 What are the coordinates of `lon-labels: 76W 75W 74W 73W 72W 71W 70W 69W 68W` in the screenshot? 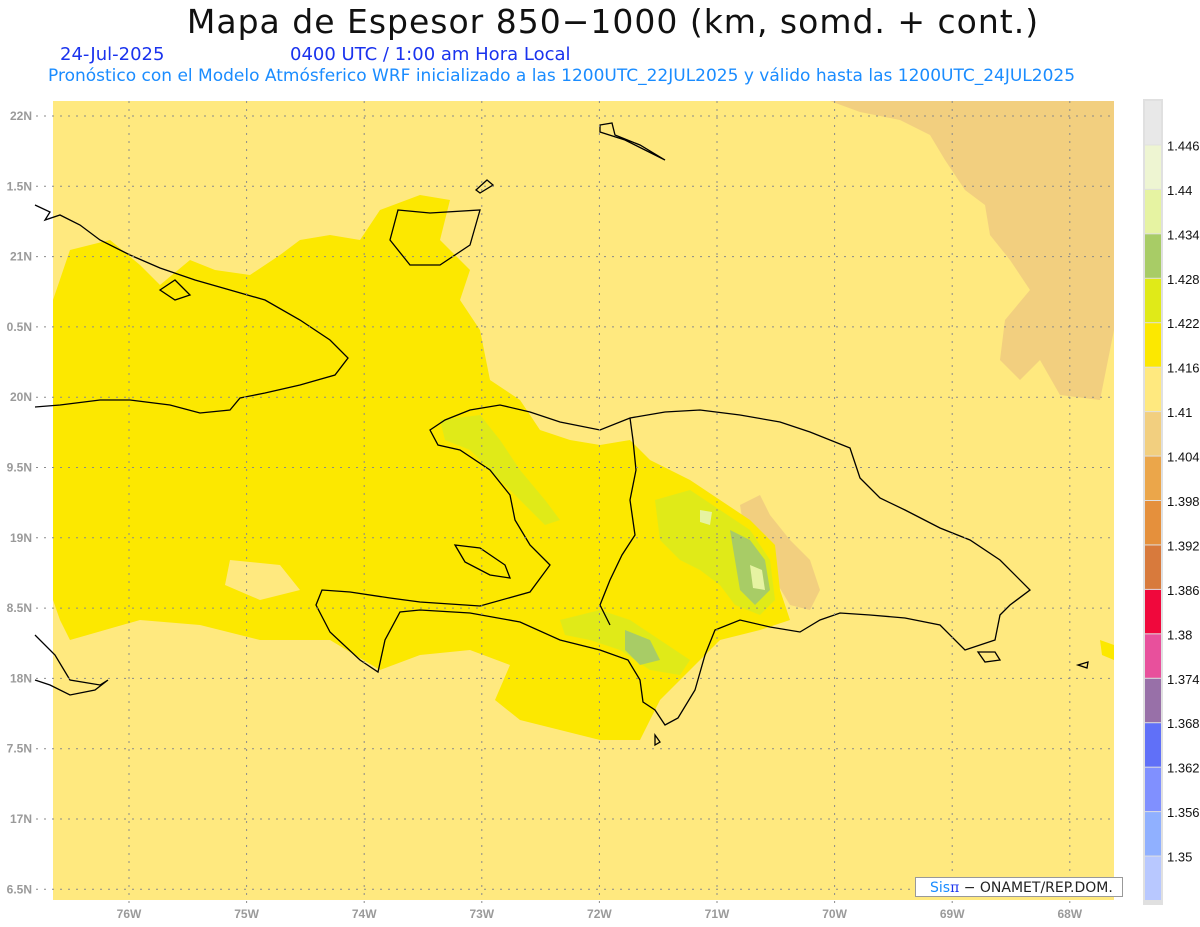 It's located at (600, 914).